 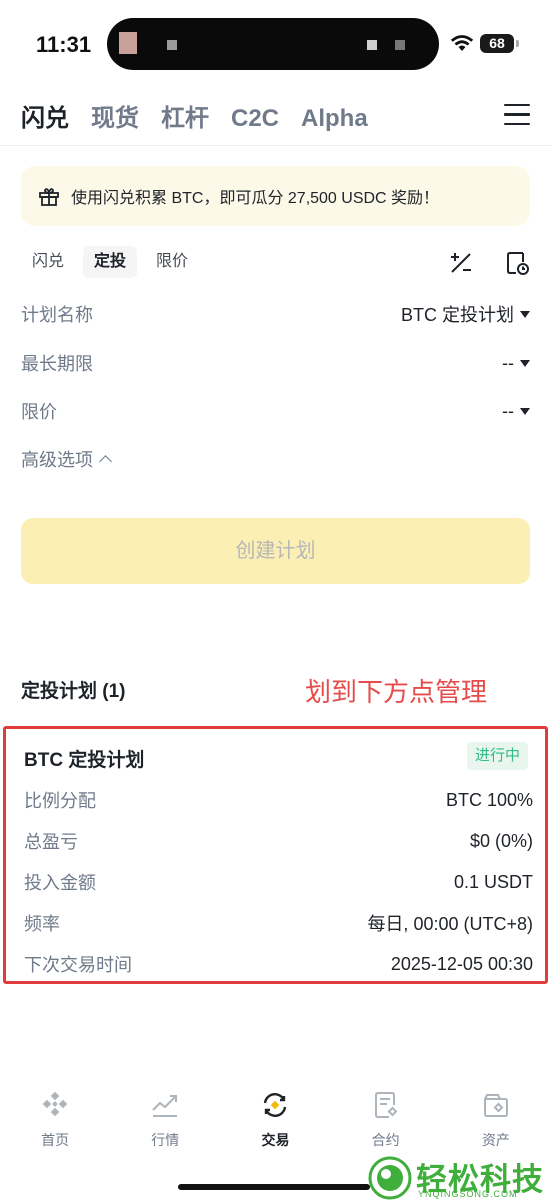 I want to click on status-bar: 11:31 68, so click(x=275, y=45).